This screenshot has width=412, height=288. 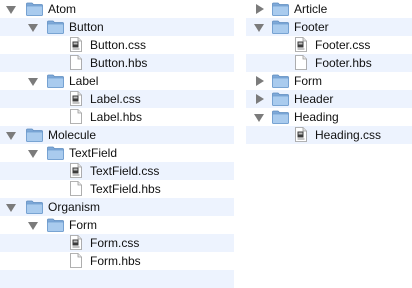 What do you see at coordinates (125, 171) in the screenshot?
I see `tree-label: TextField.css` at bounding box center [125, 171].